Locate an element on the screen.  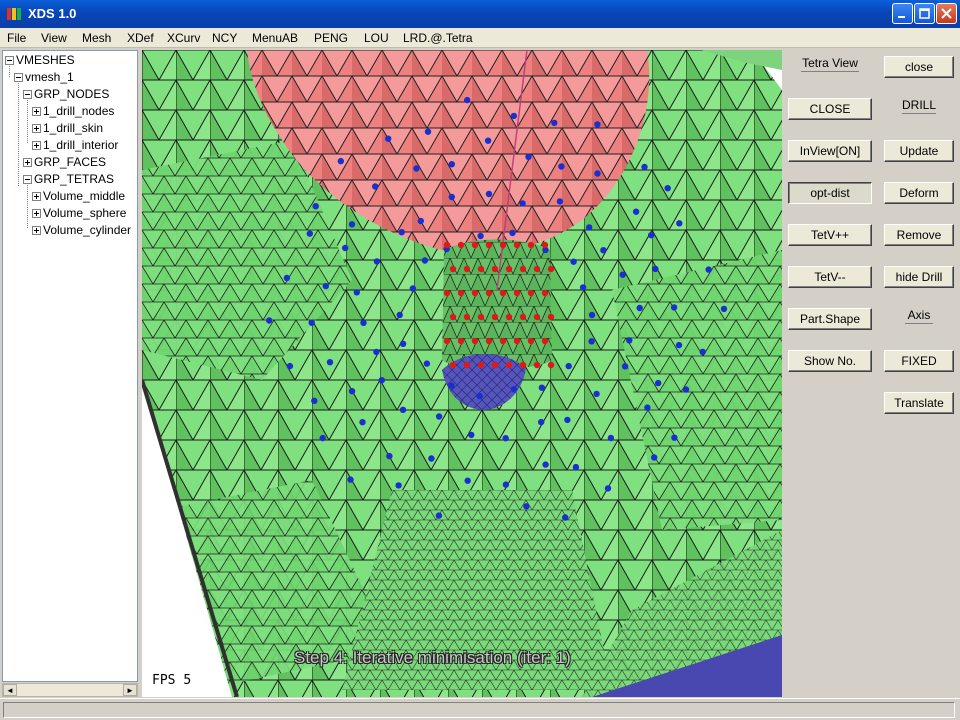
tree-item-vmeshes: VMESHES is located at coordinates (40, 61).